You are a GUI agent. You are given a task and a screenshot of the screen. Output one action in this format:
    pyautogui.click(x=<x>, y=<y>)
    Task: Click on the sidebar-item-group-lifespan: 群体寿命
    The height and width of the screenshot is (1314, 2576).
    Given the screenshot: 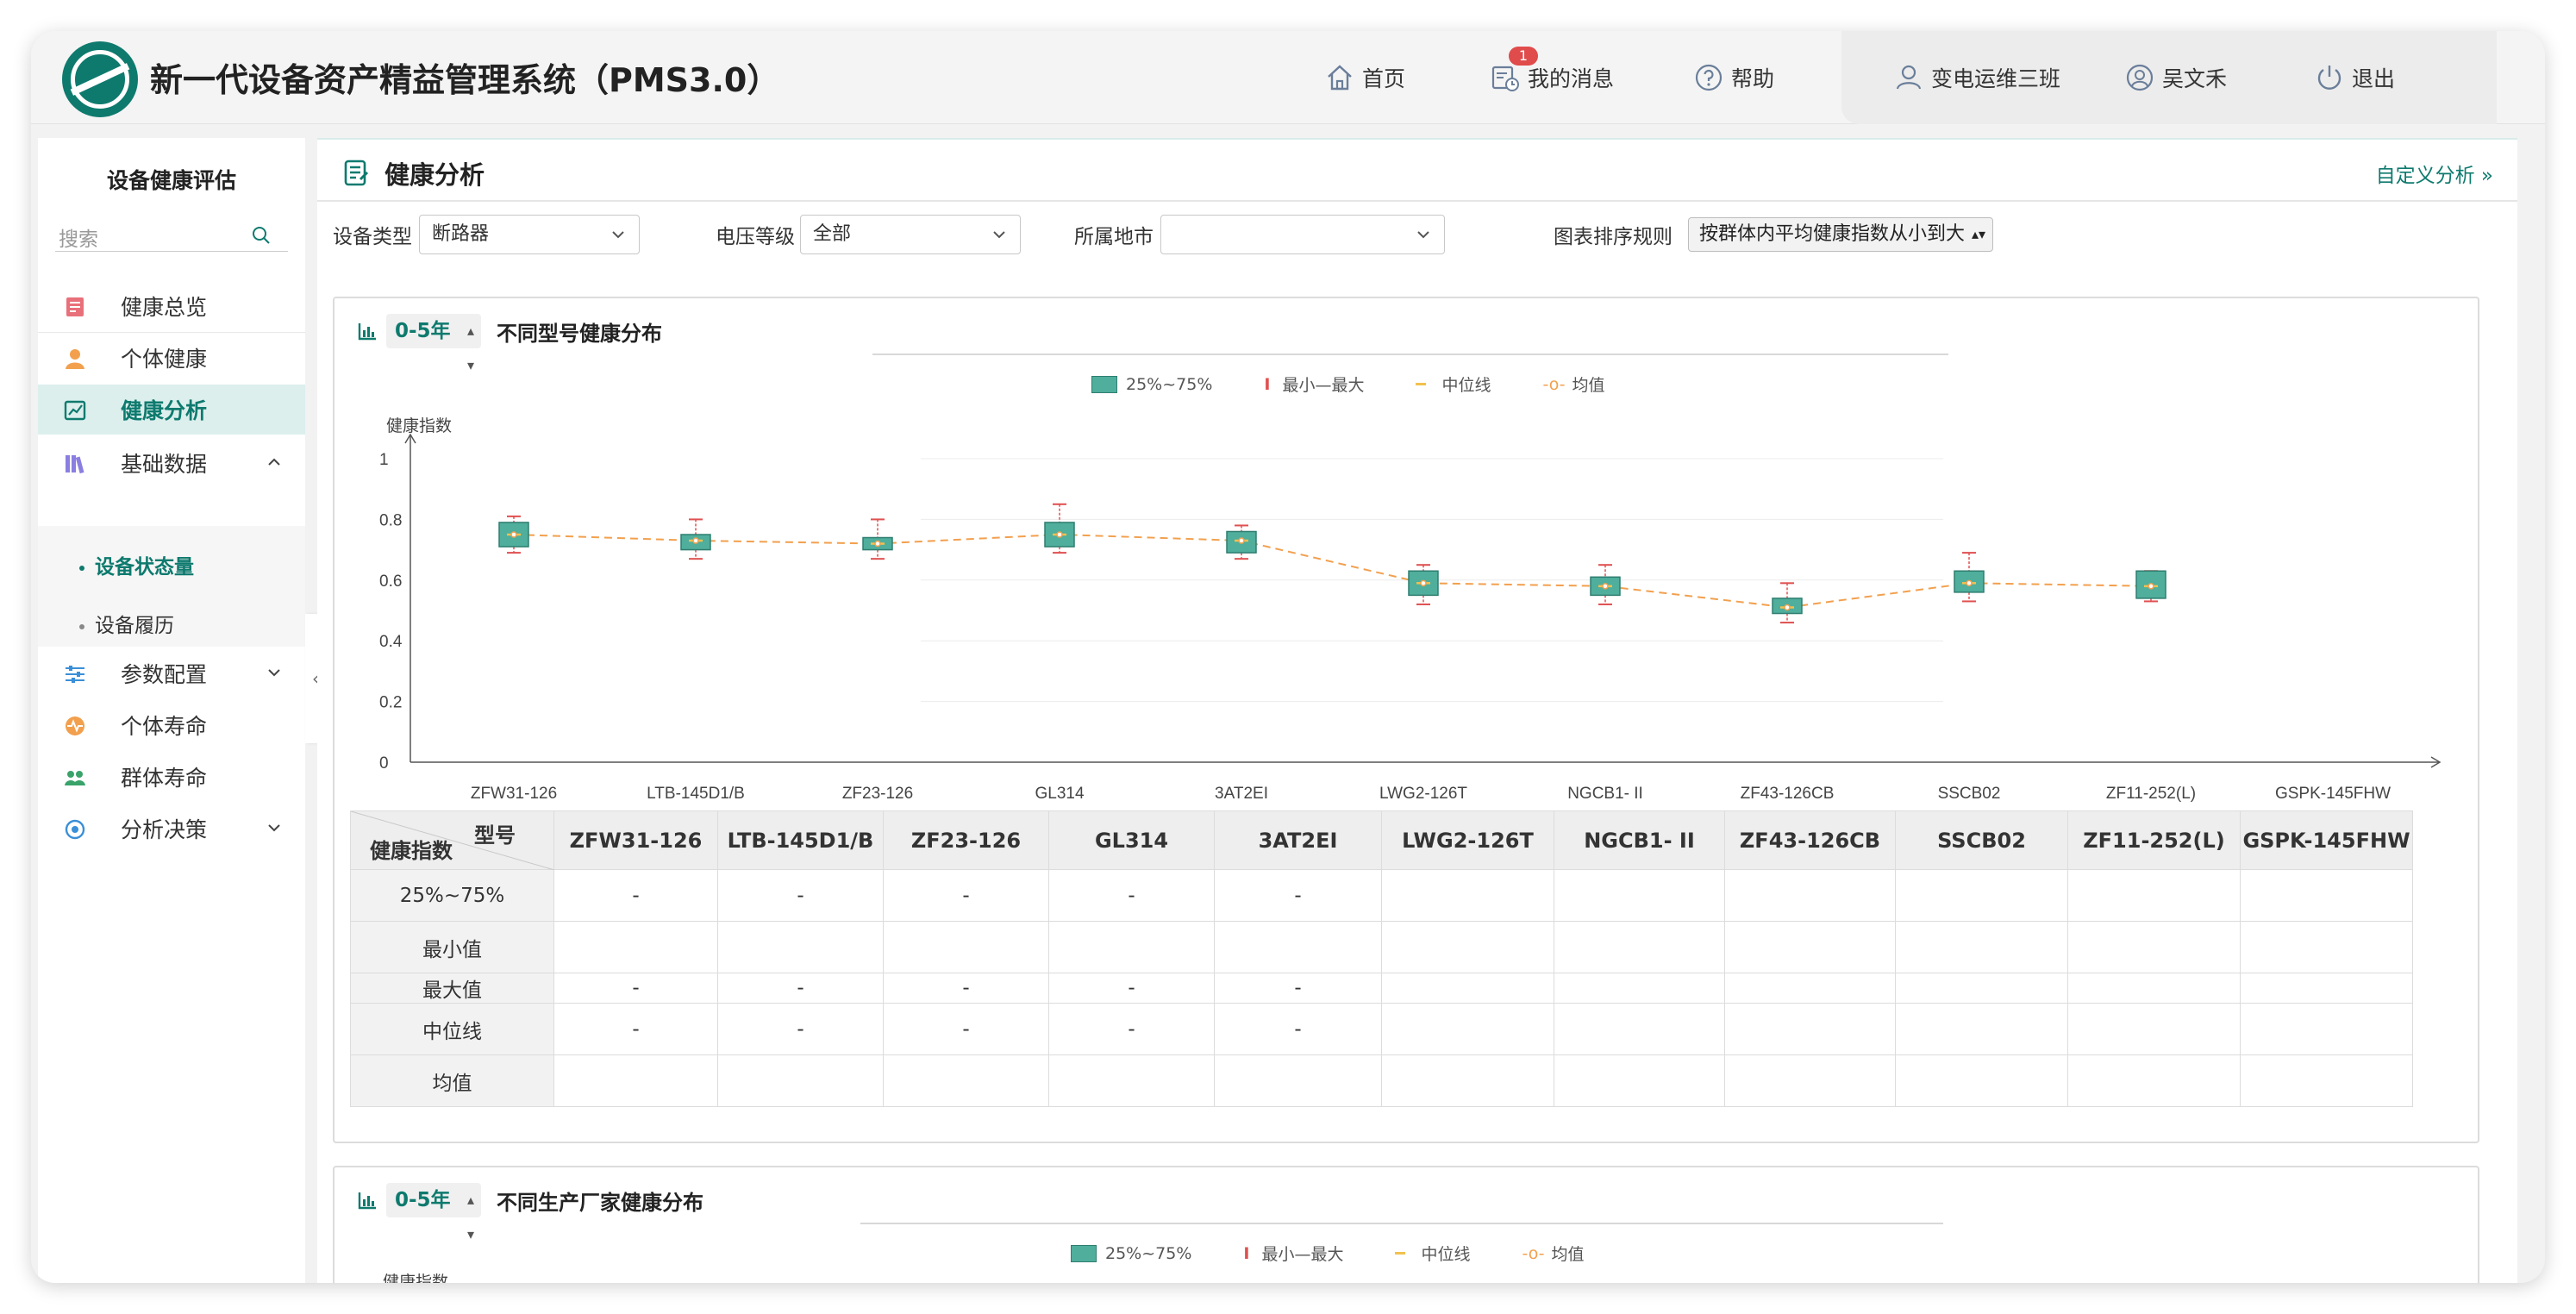 What is the action you would take?
    pyautogui.click(x=171, y=777)
    